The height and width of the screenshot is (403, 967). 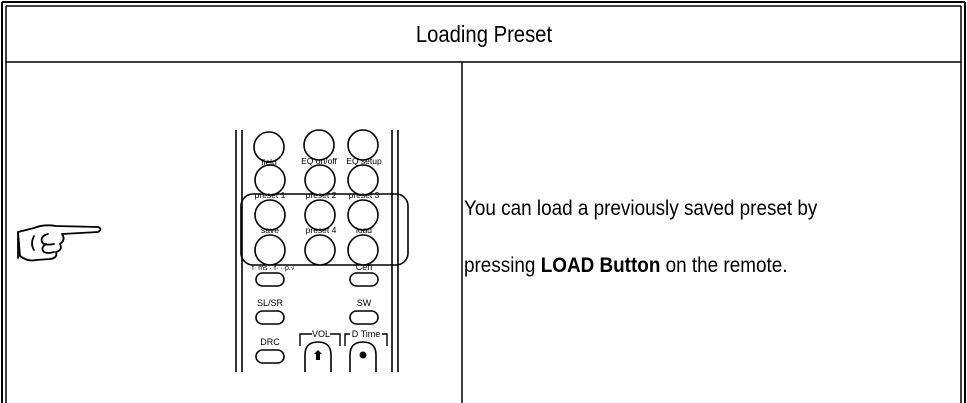 What do you see at coordinates (321, 334) in the screenshot?
I see `vol-label: VOL` at bounding box center [321, 334].